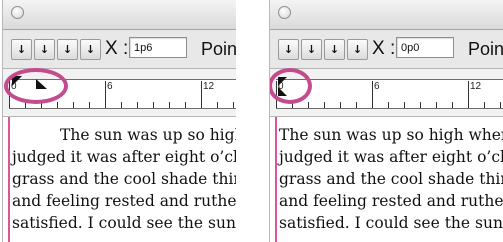  I want to click on text-line: The sun was up so high w, so click(148, 135).